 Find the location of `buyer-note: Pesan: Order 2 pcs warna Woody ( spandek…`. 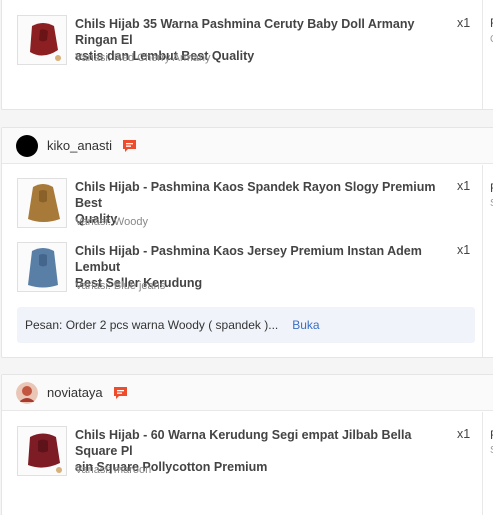

buyer-note: Pesan: Order 2 pcs warna Woody ( spandek… is located at coordinates (246, 325).